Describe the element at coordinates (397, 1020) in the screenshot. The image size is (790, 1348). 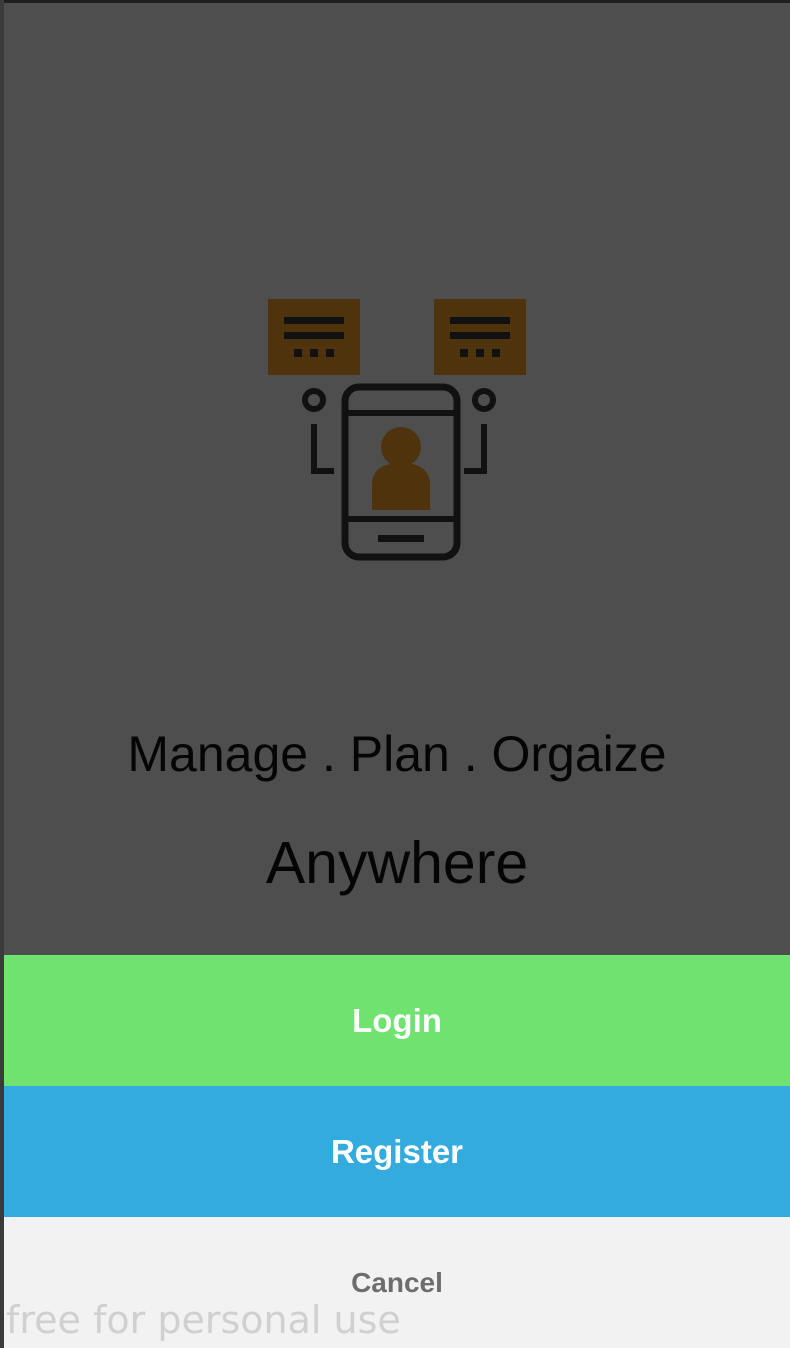
I see `login-button: Login` at that location.